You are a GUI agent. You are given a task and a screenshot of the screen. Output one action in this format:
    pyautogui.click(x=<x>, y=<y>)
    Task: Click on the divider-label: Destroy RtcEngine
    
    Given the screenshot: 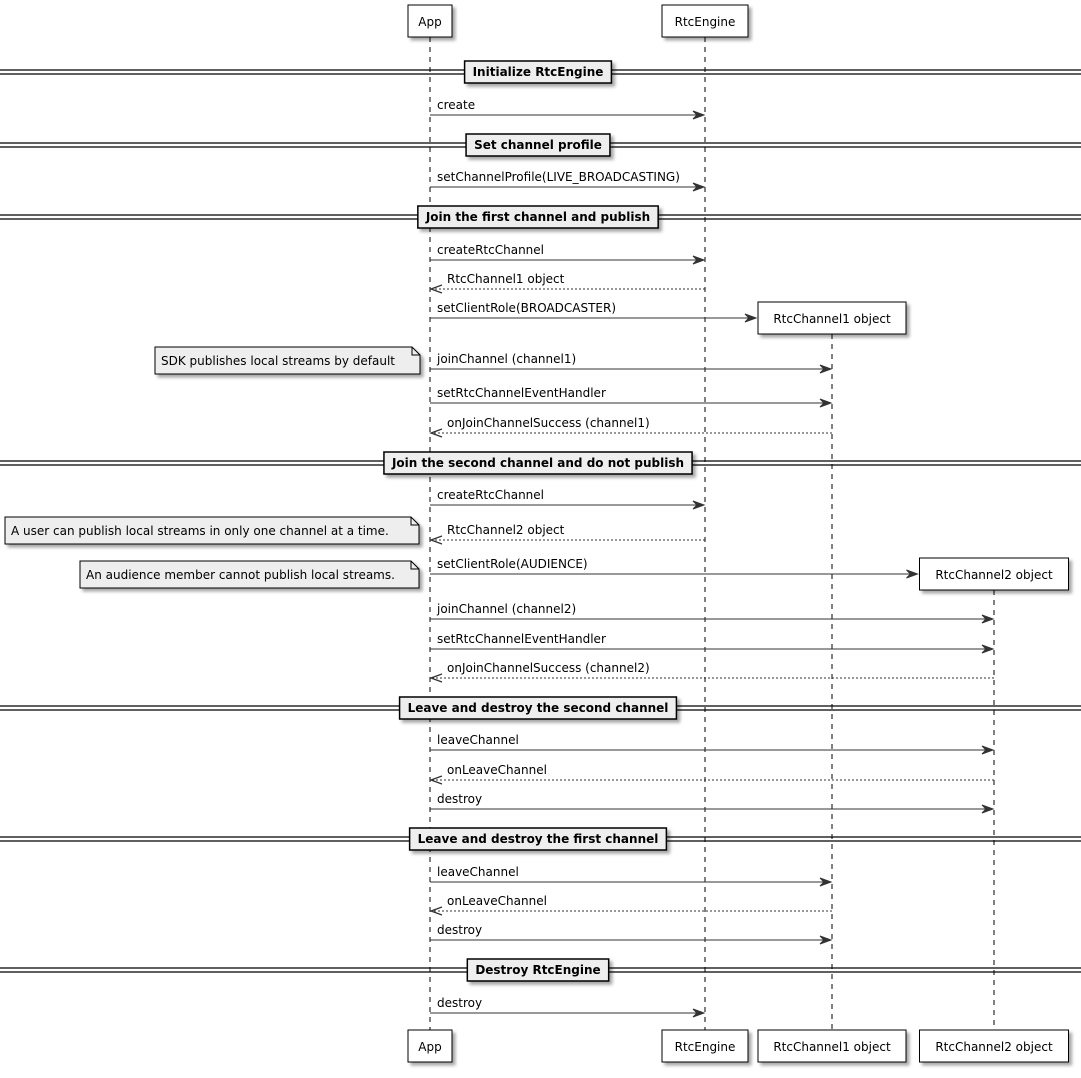 What is the action you would take?
    pyautogui.click(x=537, y=970)
    